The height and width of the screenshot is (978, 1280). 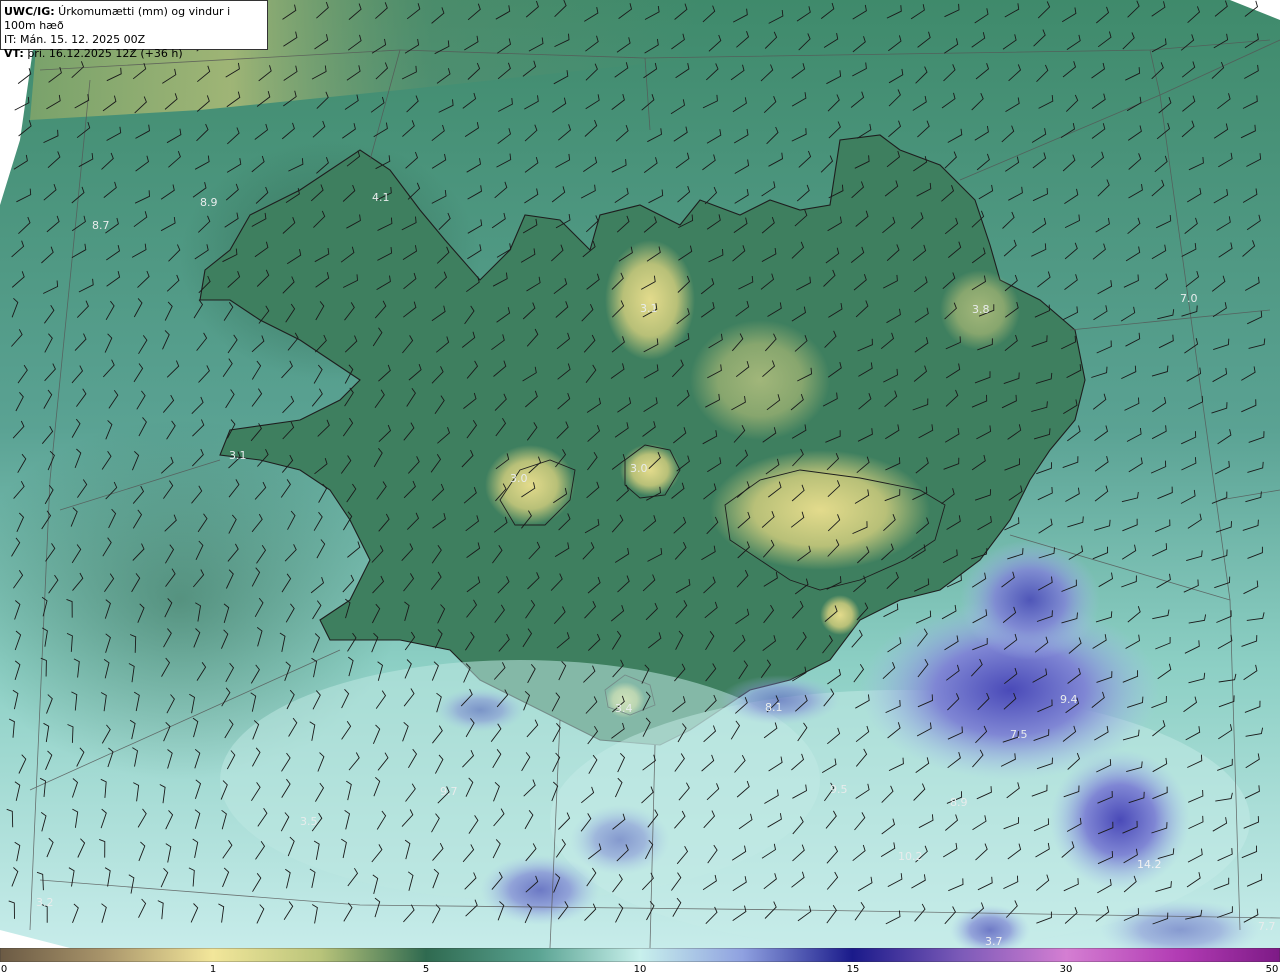 What do you see at coordinates (1066, 969) in the screenshot?
I see `colorbar-tick: 30` at bounding box center [1066, 969].